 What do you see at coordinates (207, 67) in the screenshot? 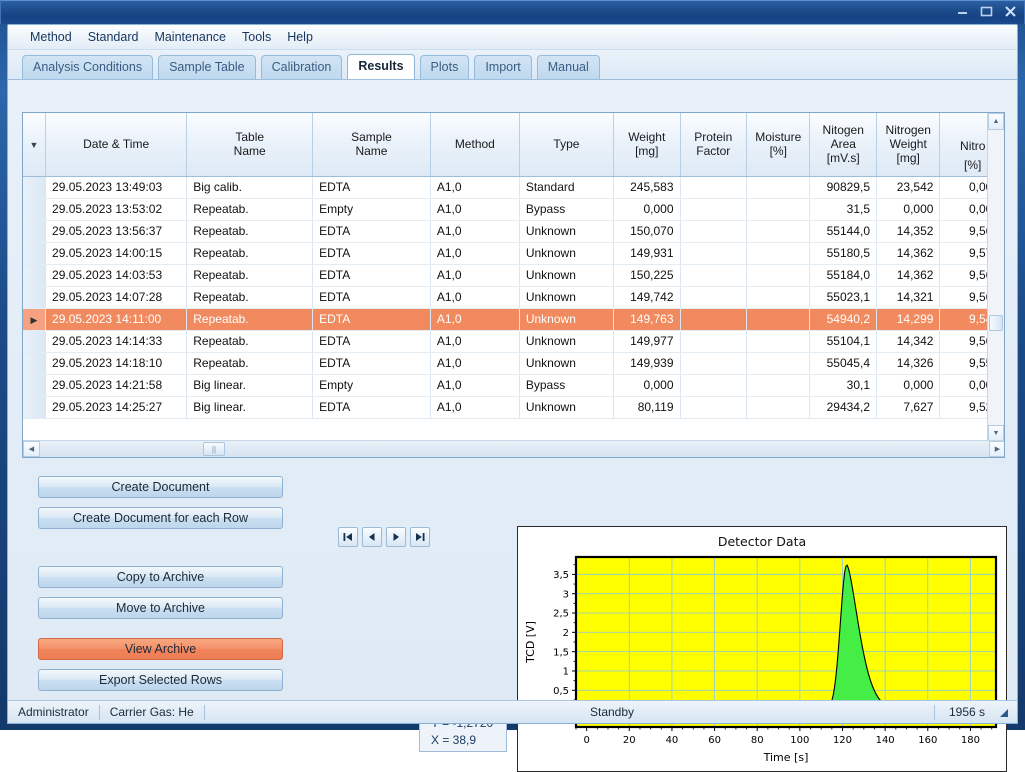
I see `tab-sample-table: Sample Table` at bounding box center [207, 67].